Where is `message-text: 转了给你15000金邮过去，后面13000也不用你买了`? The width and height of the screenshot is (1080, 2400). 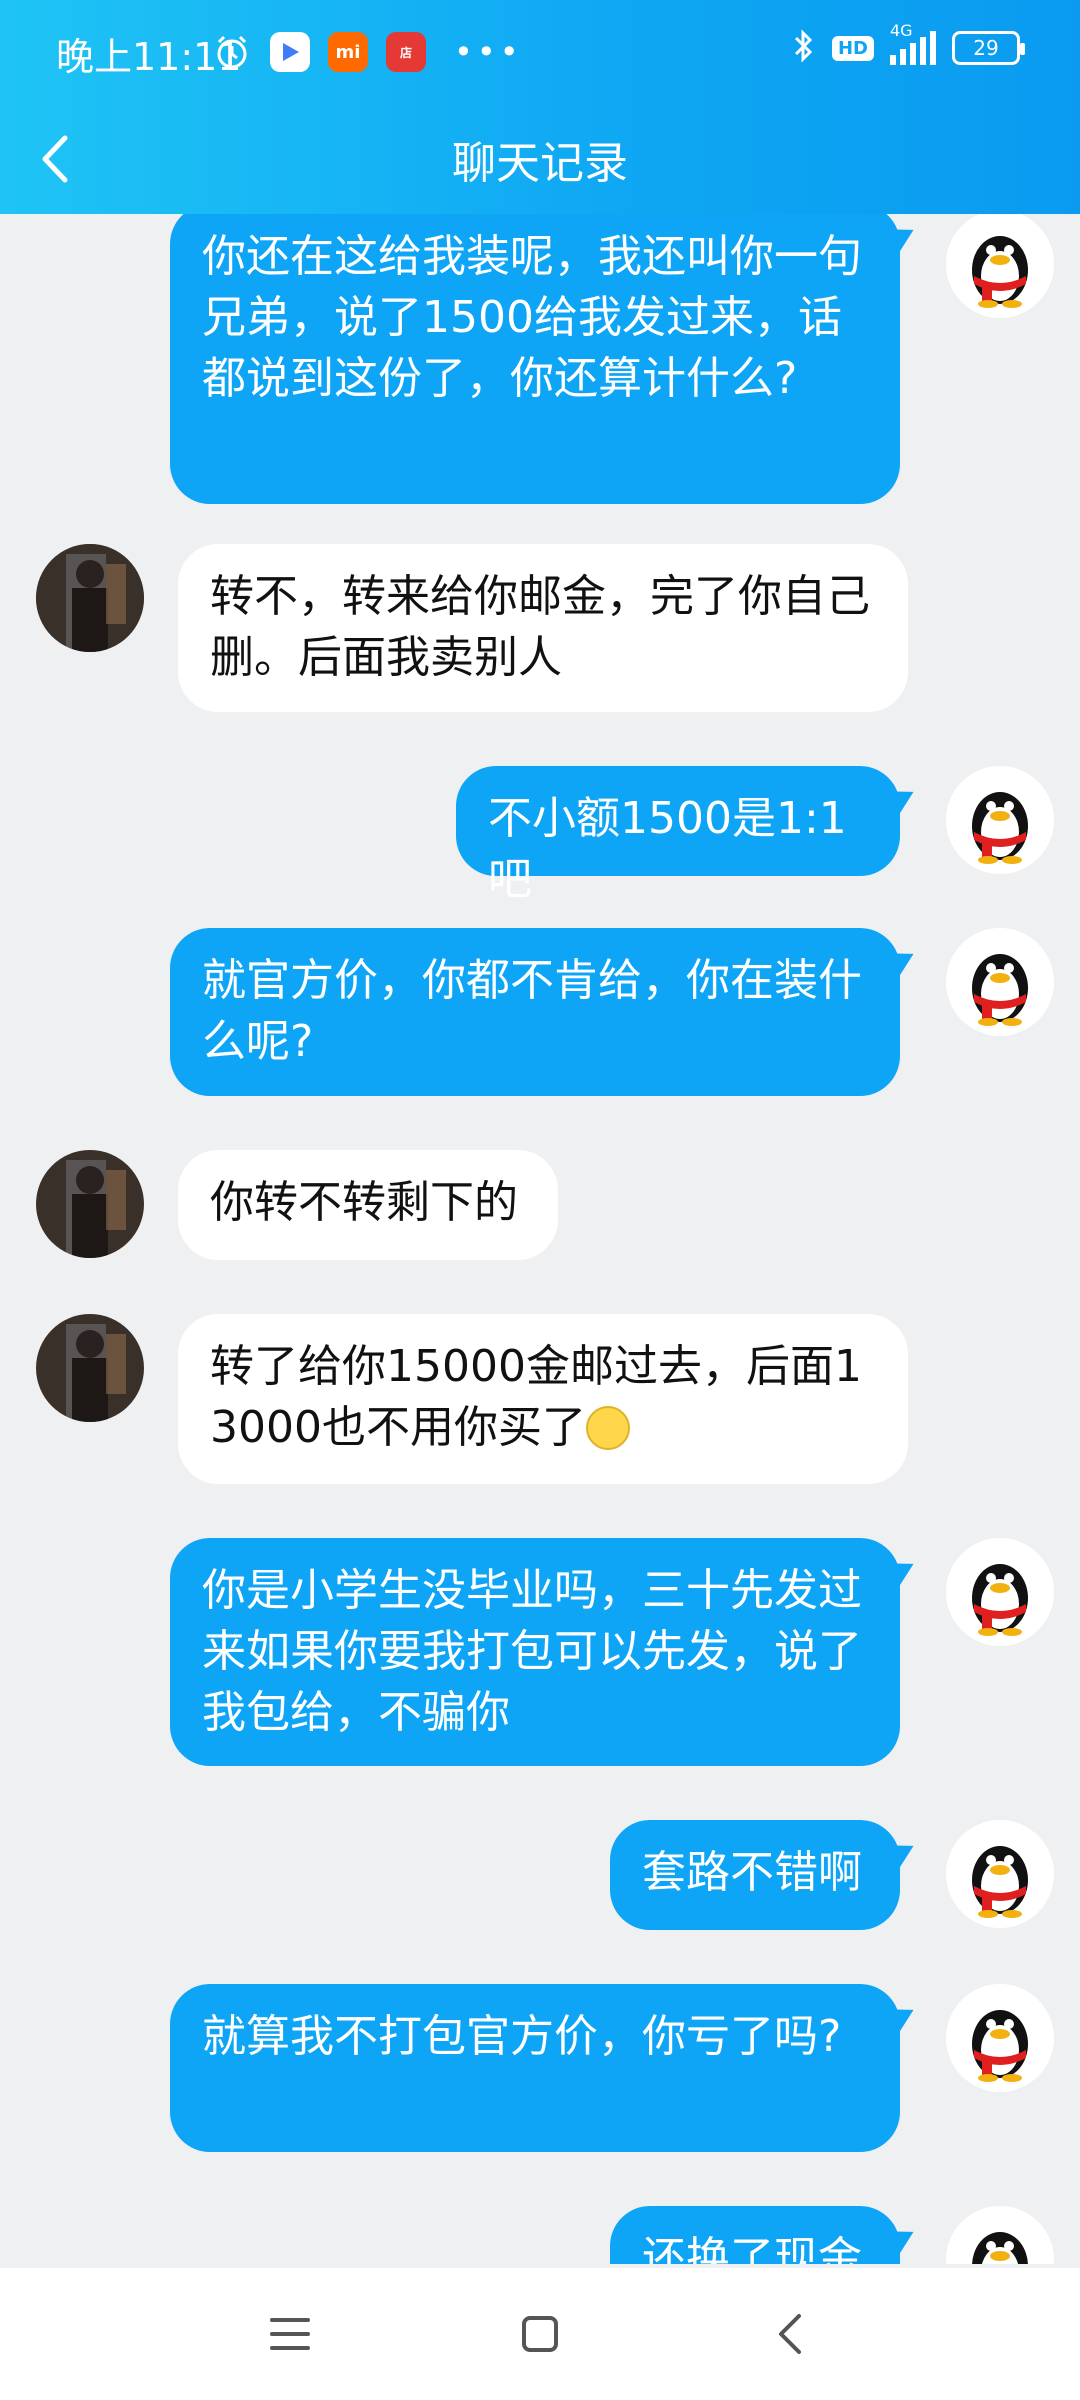 message-text: 转了给你15000金邮过去，后面13000也不用你买了 is located at coordinates (536, 1397).